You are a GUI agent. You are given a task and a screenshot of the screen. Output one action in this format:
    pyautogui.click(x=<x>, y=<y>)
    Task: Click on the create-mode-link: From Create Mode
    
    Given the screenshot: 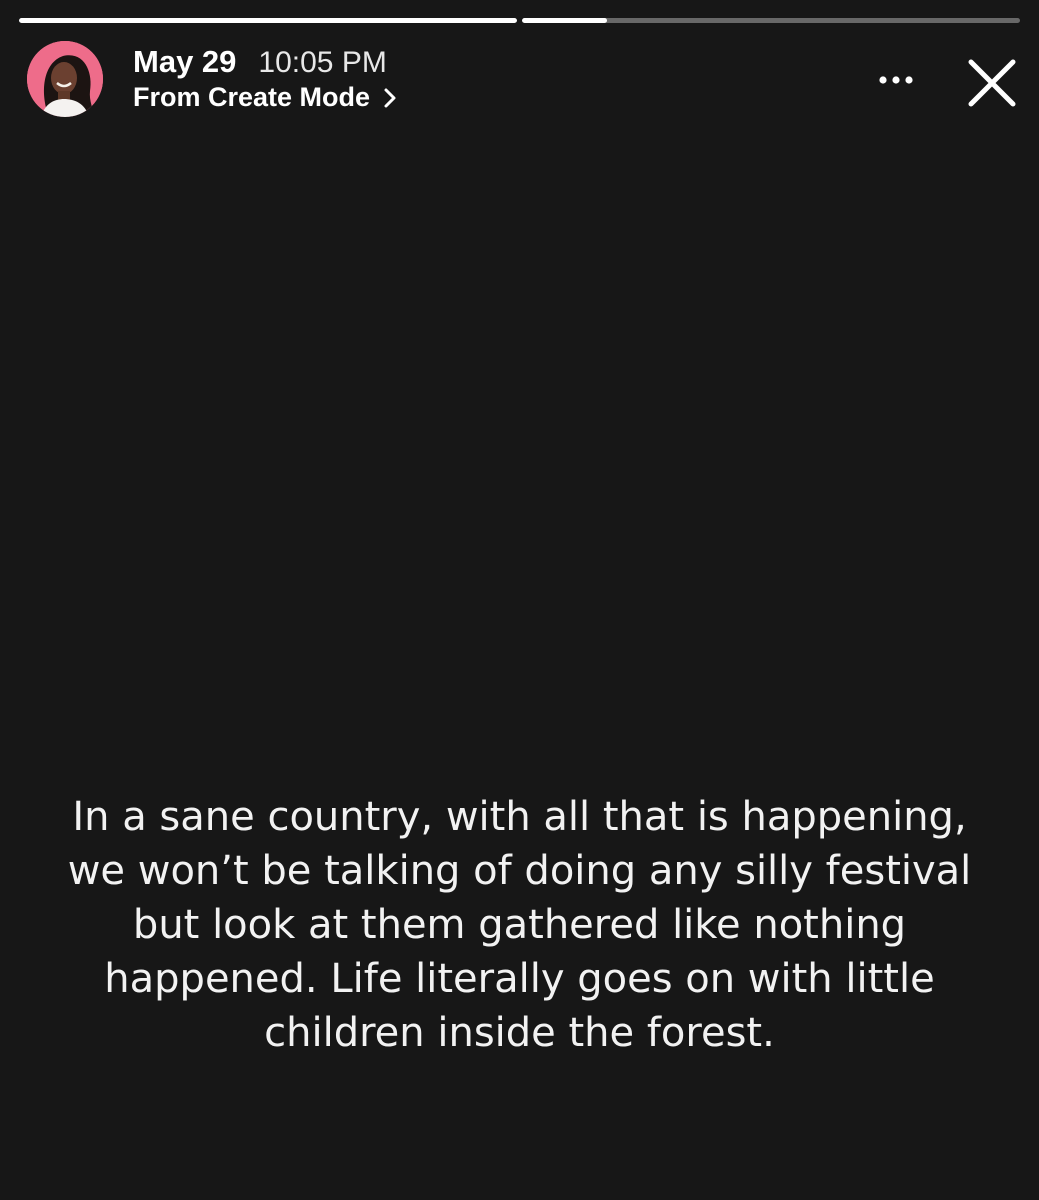 What is the action you would take?
    pyautogui.click(x=267, y=97)
    